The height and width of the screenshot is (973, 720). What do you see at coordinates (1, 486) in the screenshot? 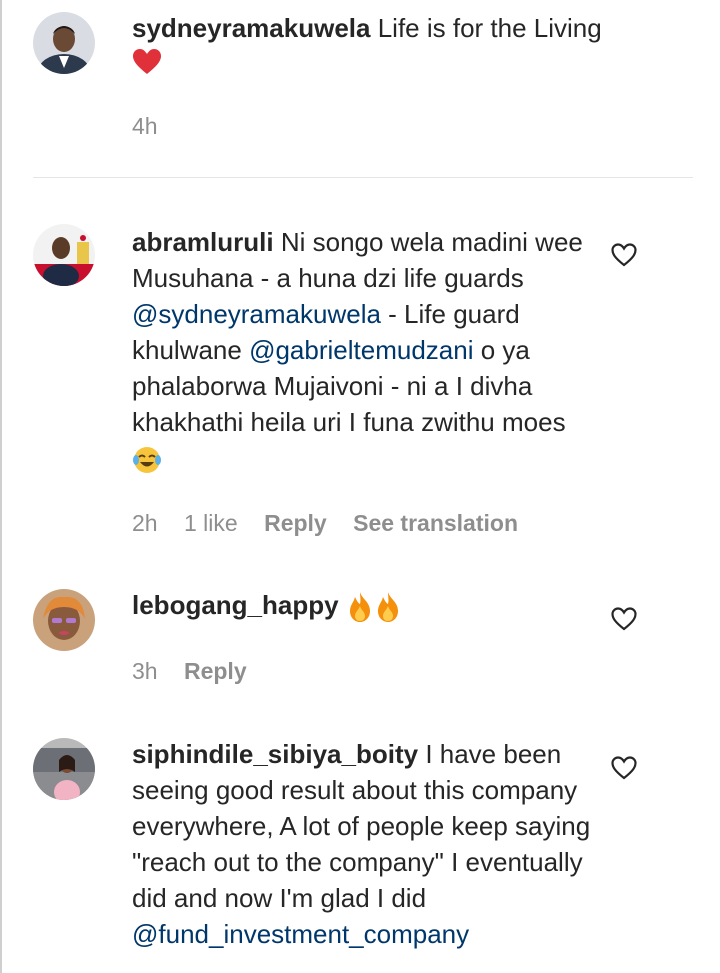
I see `left-edge-border` at bounding box center [1, 486].